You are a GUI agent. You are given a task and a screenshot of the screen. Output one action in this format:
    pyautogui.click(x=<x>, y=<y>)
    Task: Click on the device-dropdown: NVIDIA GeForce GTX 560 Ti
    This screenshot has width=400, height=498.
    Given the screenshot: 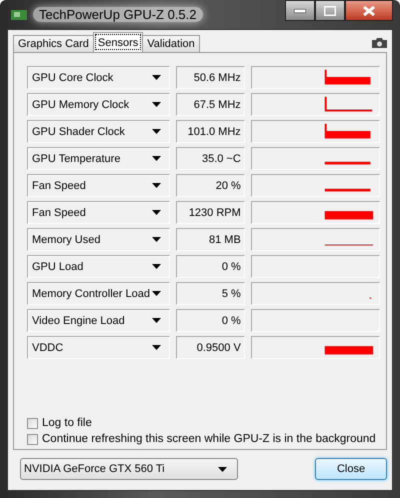 What is the action you would take?
    pyautogui.click(x=129, y=469)
    